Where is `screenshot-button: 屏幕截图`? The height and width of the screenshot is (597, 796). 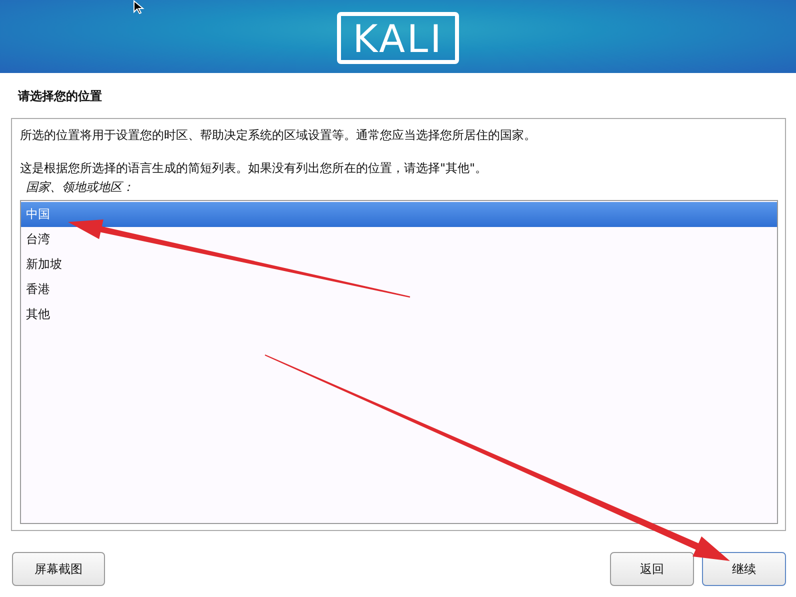
screenshot-button: 屏幕截图 is located at coordinates (58, 569).